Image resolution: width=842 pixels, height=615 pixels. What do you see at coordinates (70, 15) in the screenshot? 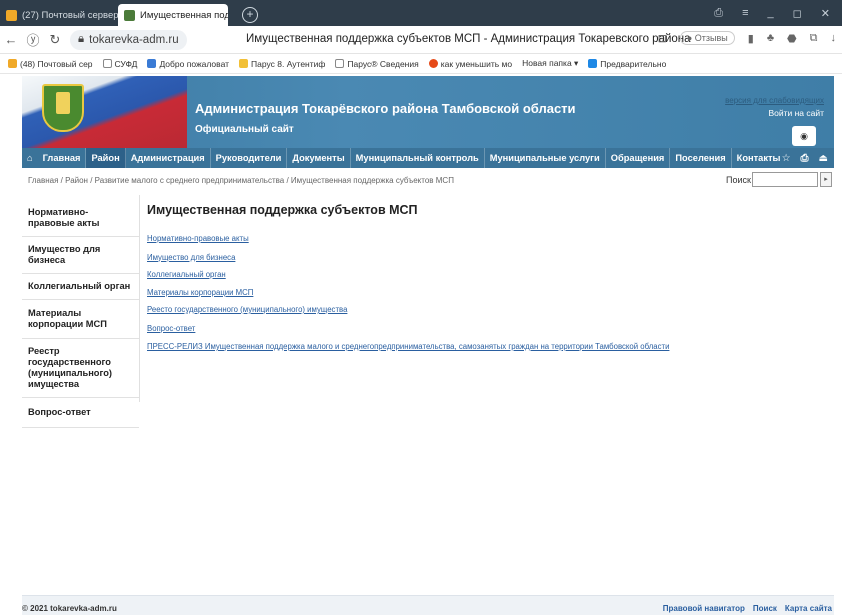
I see `tab-label: (27) Почтовый сервер адм` at bounding box center [70, 15].